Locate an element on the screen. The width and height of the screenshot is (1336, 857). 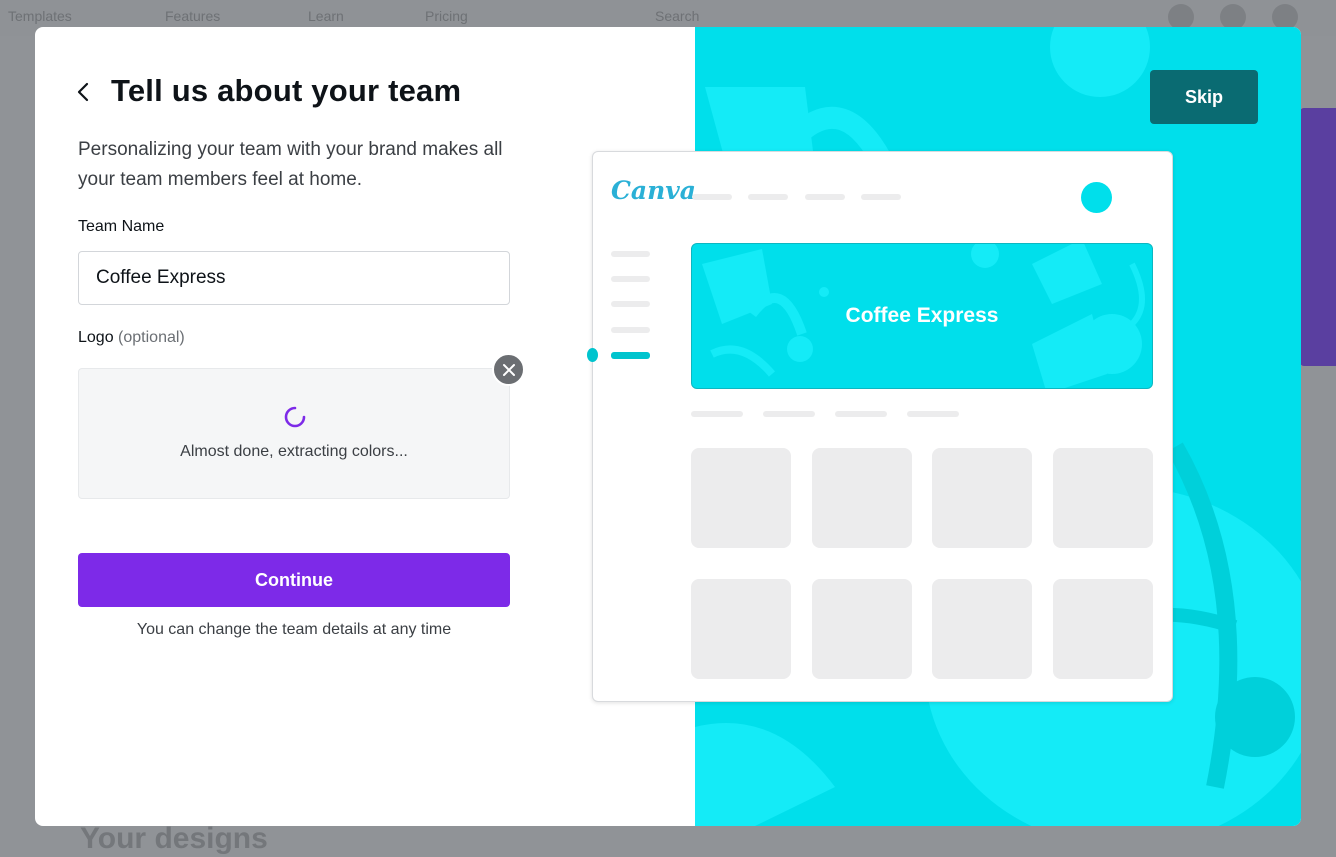
team-name-input is located at coordinates (294, 278).